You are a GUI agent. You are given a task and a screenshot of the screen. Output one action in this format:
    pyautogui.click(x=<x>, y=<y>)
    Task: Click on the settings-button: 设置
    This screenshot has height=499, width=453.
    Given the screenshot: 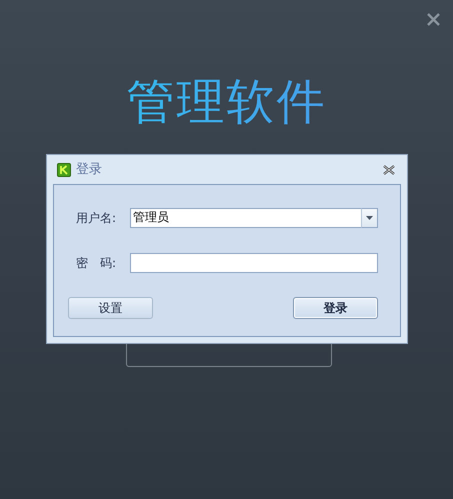 What is the action you would take?
    pyautogui.click(x=110, y=308)
    